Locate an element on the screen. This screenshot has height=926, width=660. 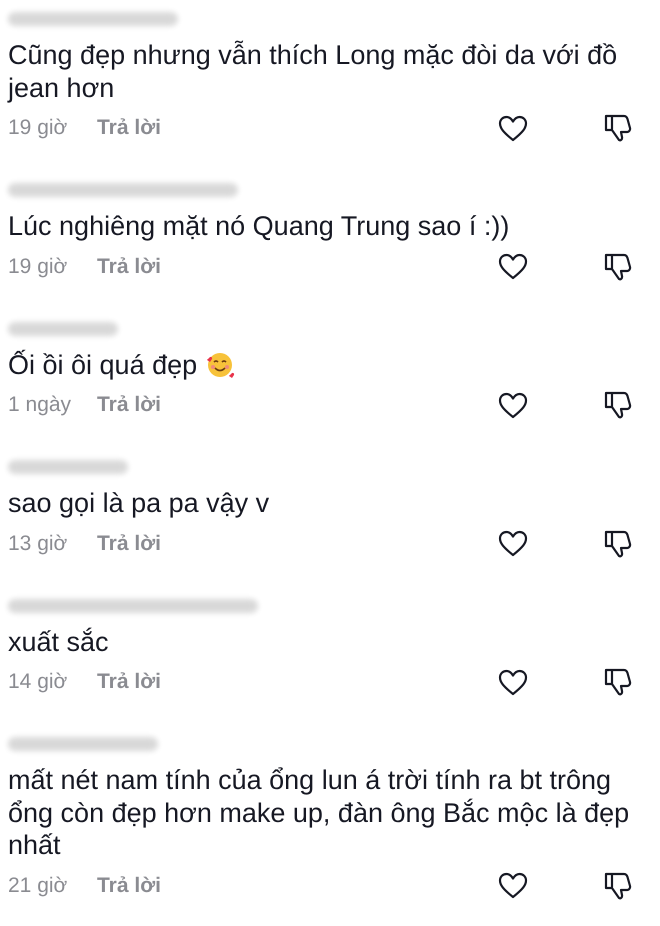
comment-text: mất nét nam tính của ổng lun á trời tính ra bt trông ổng còn đẹp hơn make up, đàn ông Bắc mộc là đẹp nhất is located at coordinates (319, 813).